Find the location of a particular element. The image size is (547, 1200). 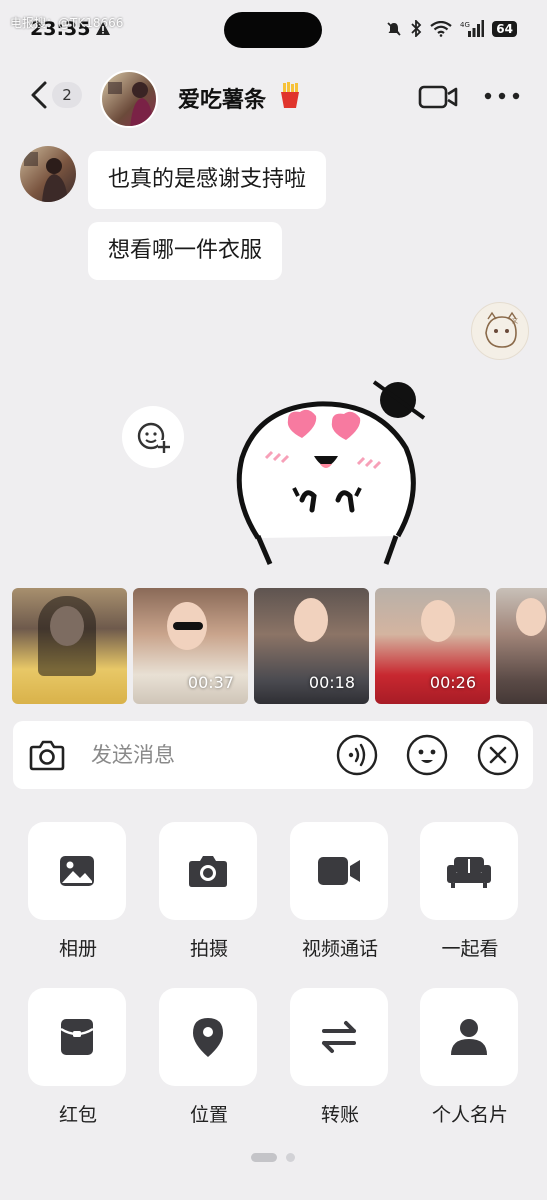

panel-item-location: 位置 is located at coordinates (209, 1057).